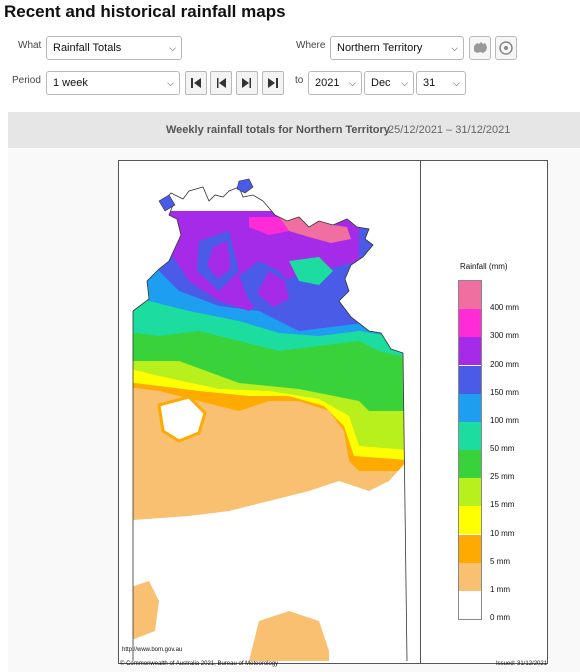 This screenshot has width=580, height=672. Describe the element at coordinates (504, 308) in the screenshot. I see `legend-label: 400 mm` at that location.